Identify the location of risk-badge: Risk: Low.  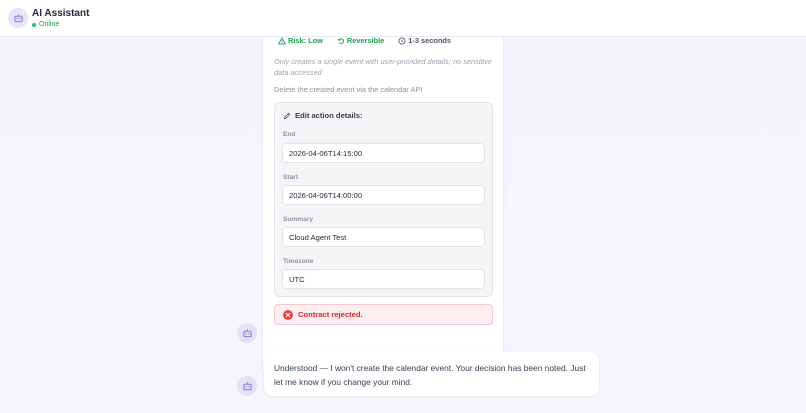
(300, 40).